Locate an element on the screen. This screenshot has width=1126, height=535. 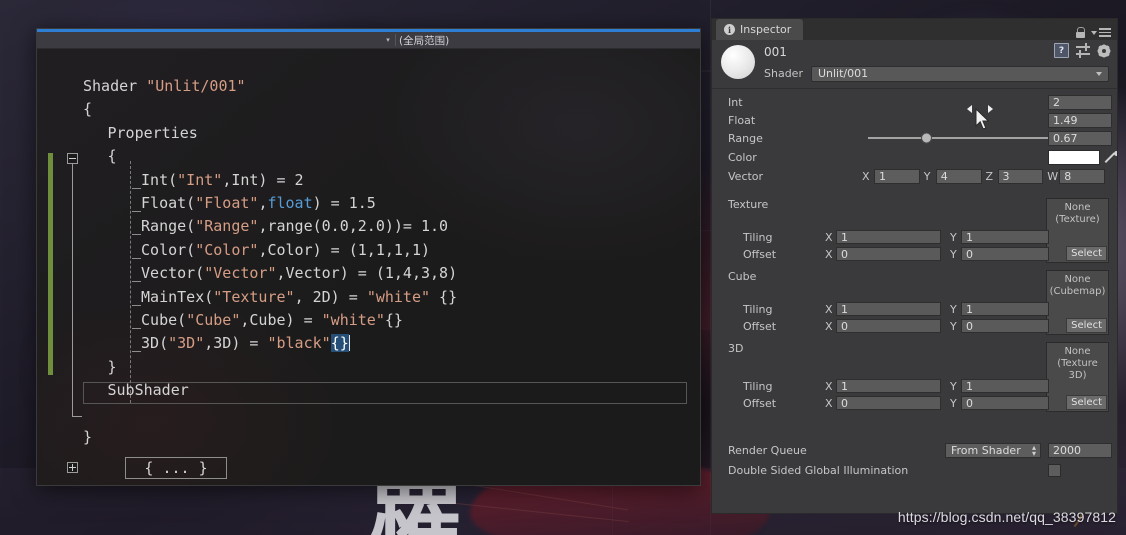
code-token: ,Vector) = (1,4,3,8) is located at coordinates (367, 273).